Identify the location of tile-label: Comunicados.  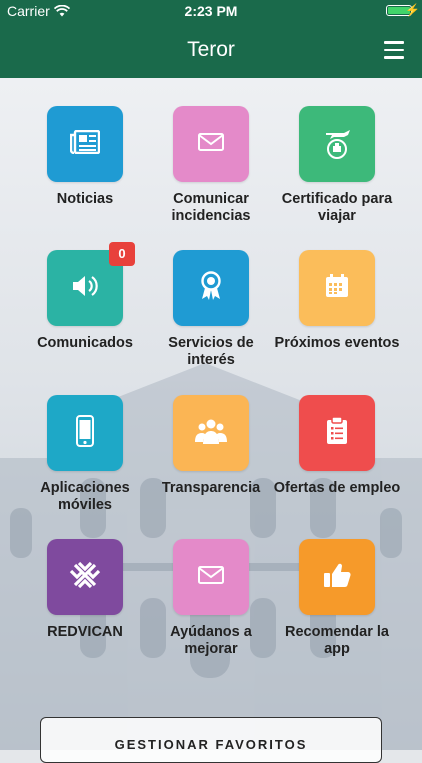
(85, 343).